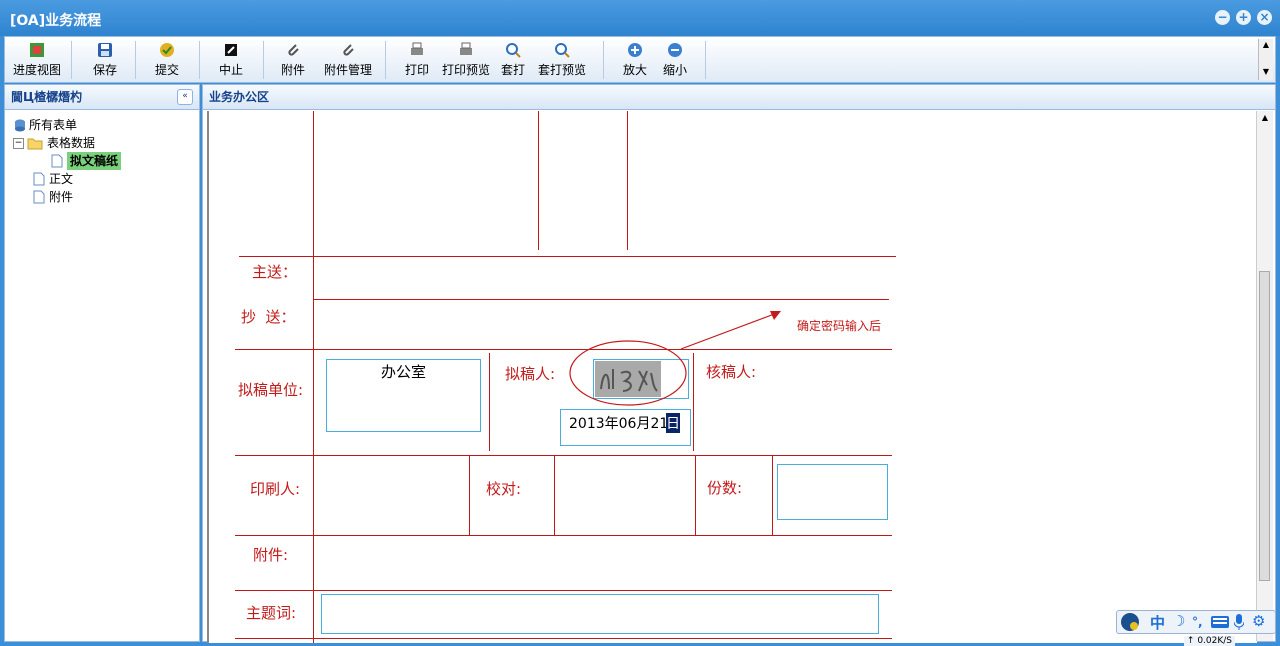 This screenshot has height=646, width=1280. What do you see at coordinates (271, 613) in the screenshot?
I see `keywords-label: 主题词:` at bounding box center [271, 613].